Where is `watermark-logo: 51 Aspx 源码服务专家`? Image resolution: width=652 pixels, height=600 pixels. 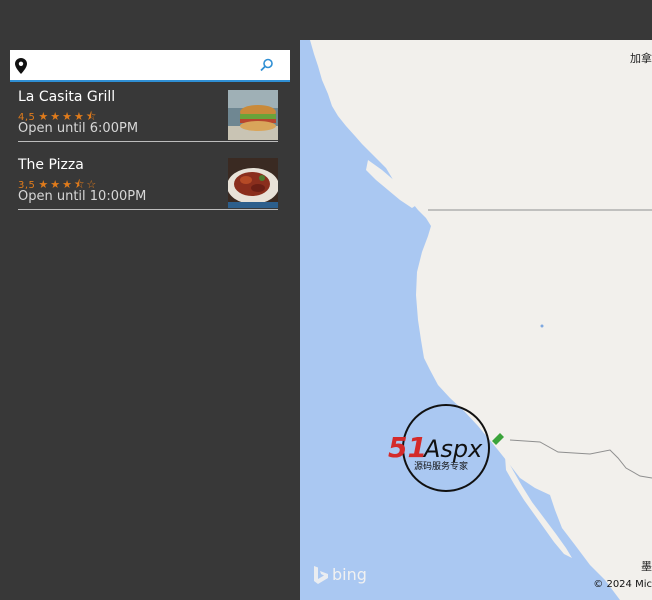
watermark-logo: 51 Aspx 源码服务专家 is located at coordinates (450, 448).